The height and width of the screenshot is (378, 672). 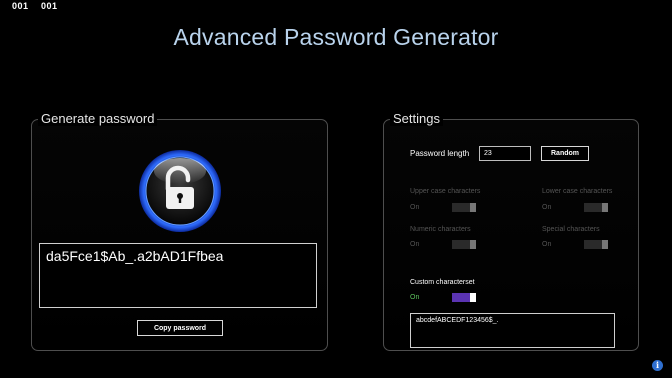 I want to click on custom-charset-toggle, so click(x=464, y=297).